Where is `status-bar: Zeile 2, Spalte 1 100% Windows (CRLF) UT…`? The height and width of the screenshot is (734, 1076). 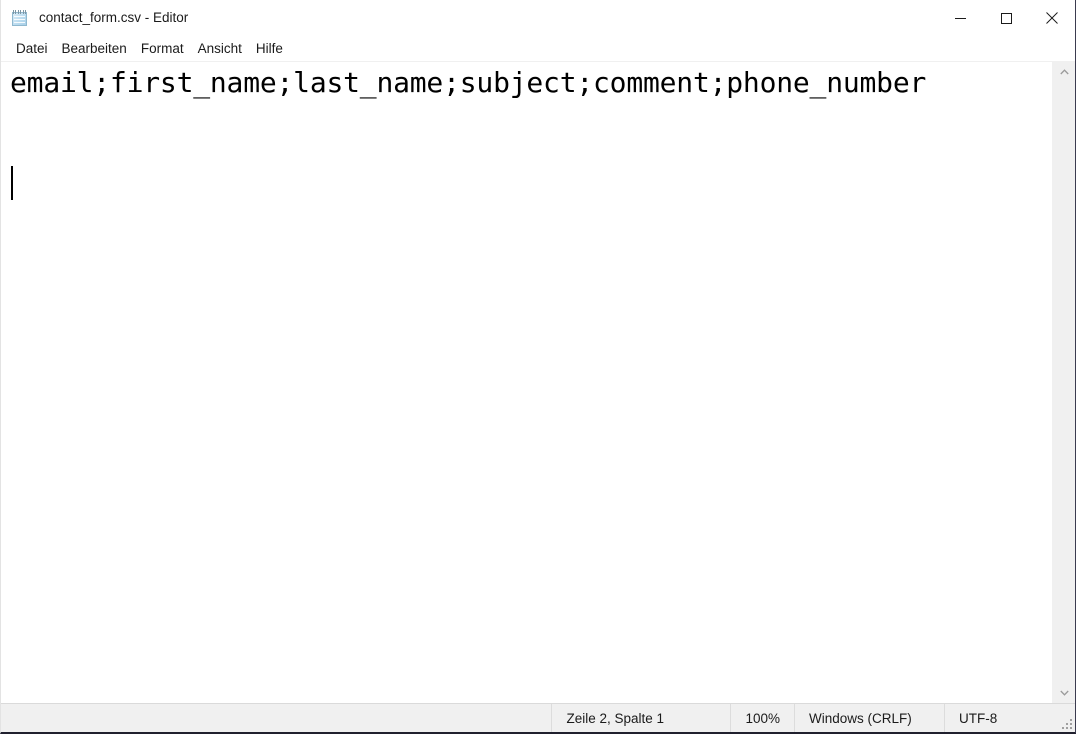
status-bar: Zeile 2, Spalte 1 100% Windows (CRLF) UT… is located at coordinates (538, 717).